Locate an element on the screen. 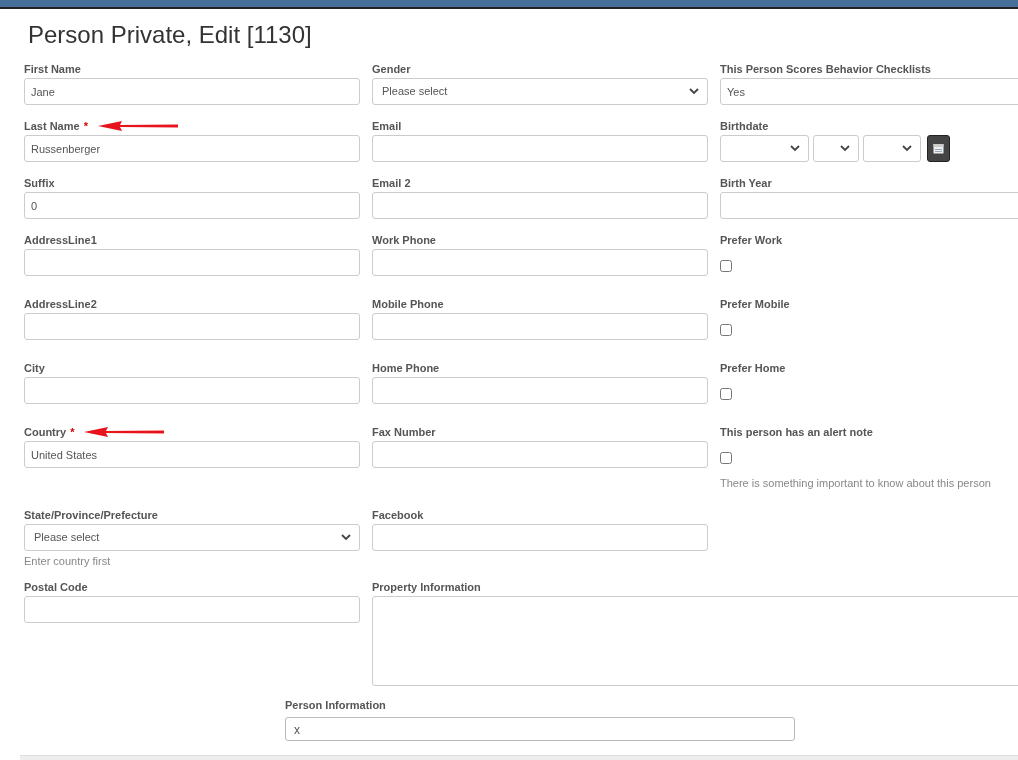 This screenshot has width=1018, height=760. text-area: x is located at coordinates (540, 729).